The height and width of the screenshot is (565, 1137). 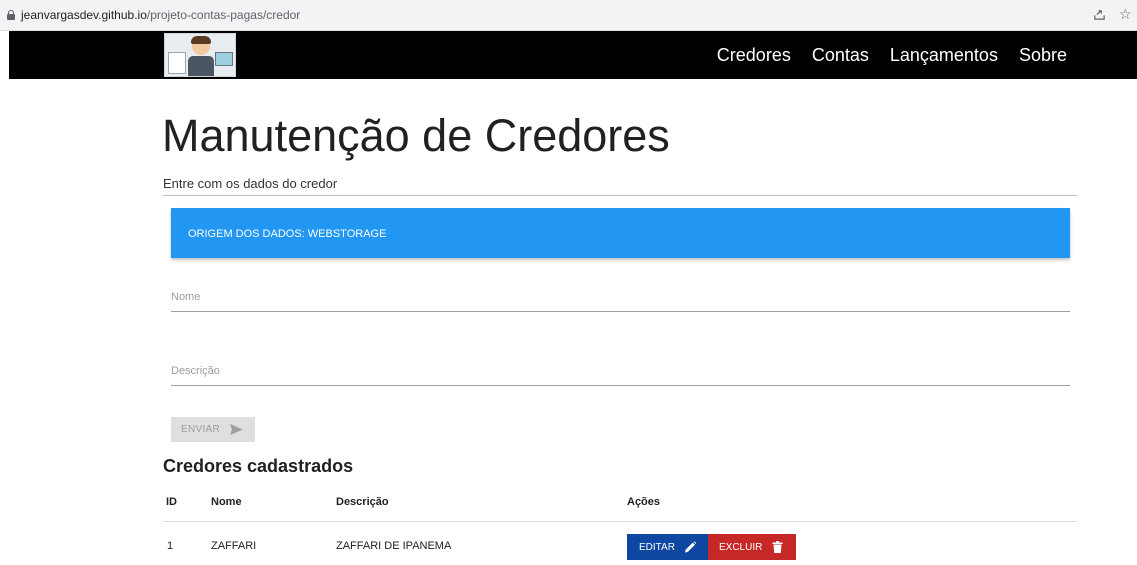 I want to click on send-icon, so click(x=236, y=429).